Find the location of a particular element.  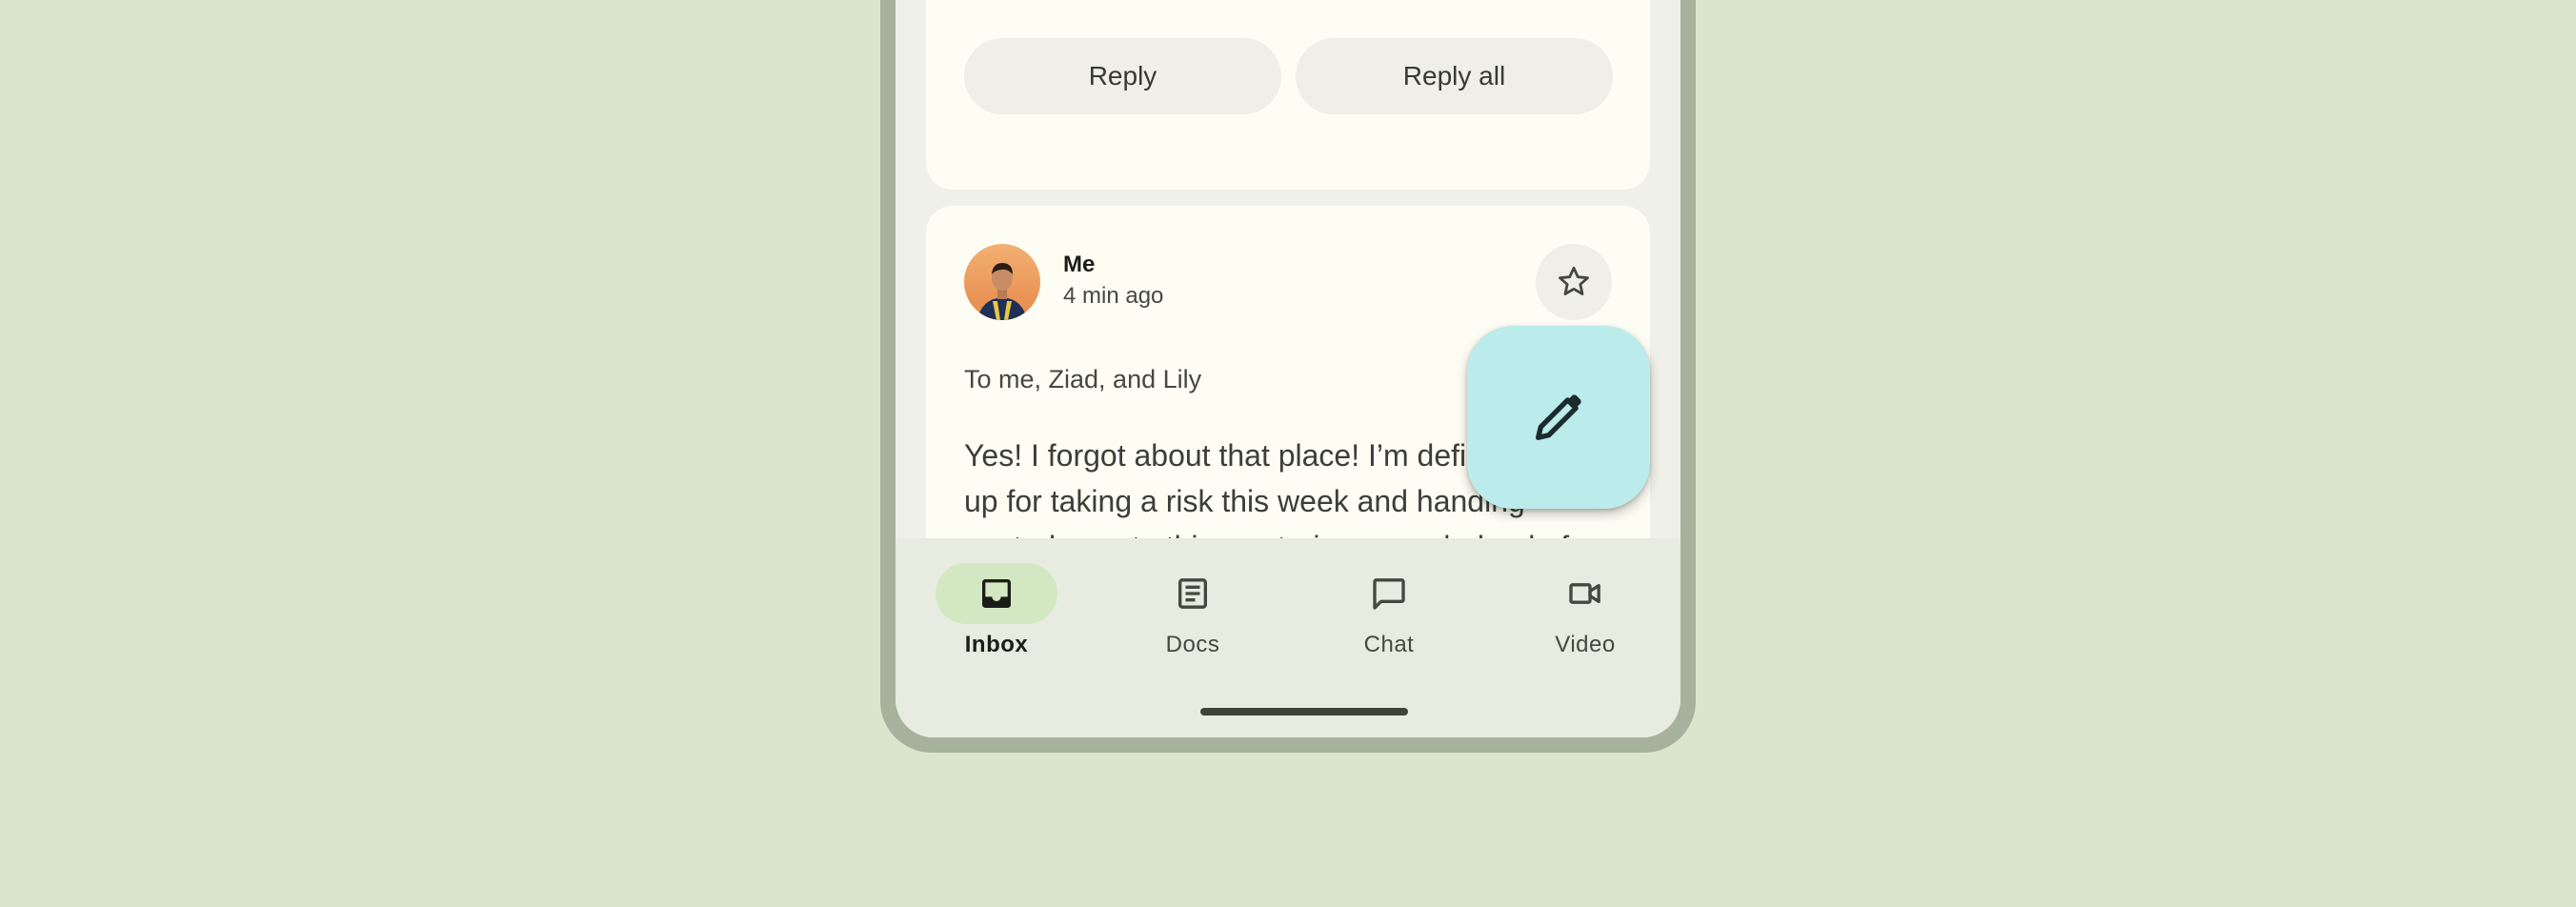

video-icon is located at coordinates (1585, 593).